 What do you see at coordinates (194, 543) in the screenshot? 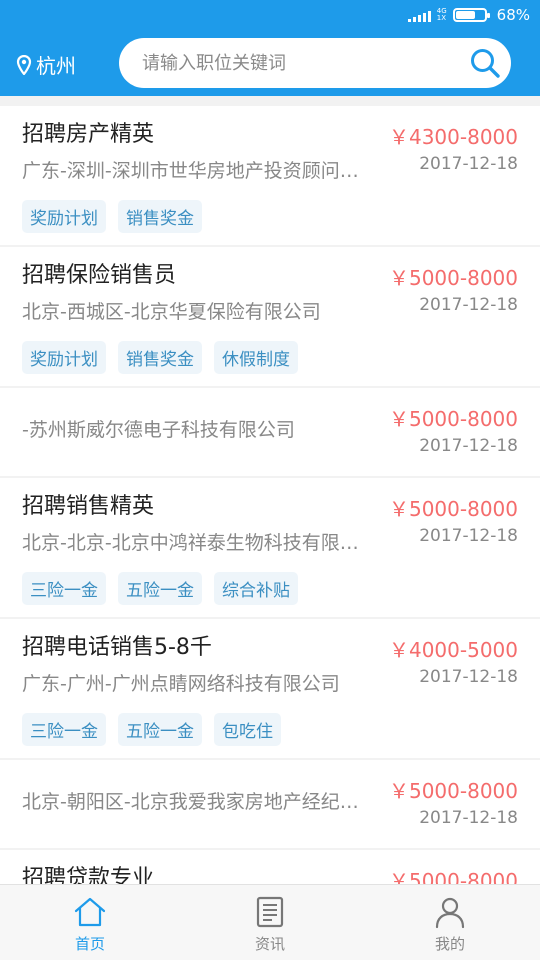
I see `job-company: 北京-北京-北京中鸿祥泰生物科技有限公司` at bounding box center [194, 543].